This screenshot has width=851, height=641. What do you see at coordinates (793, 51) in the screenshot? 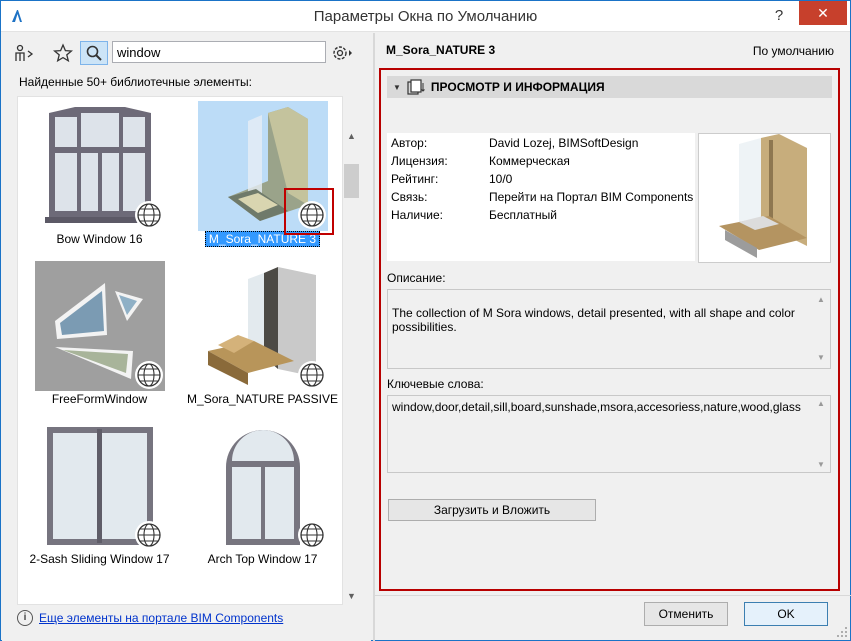
I see `default-label: По умолчанию` at bounding box center [793, 51].